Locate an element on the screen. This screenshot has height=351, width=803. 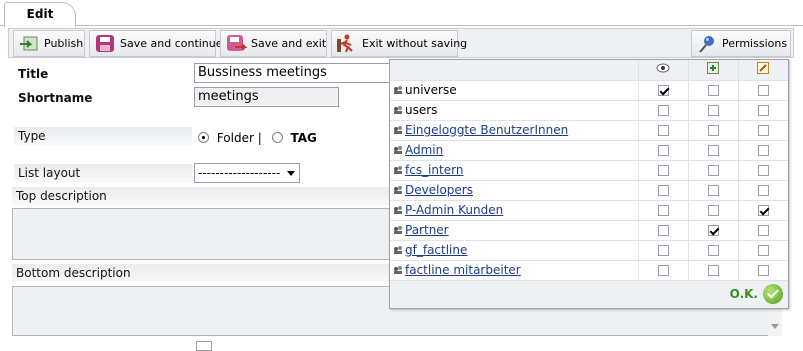
group-cell: Admin is located at coordinates (514, 150).